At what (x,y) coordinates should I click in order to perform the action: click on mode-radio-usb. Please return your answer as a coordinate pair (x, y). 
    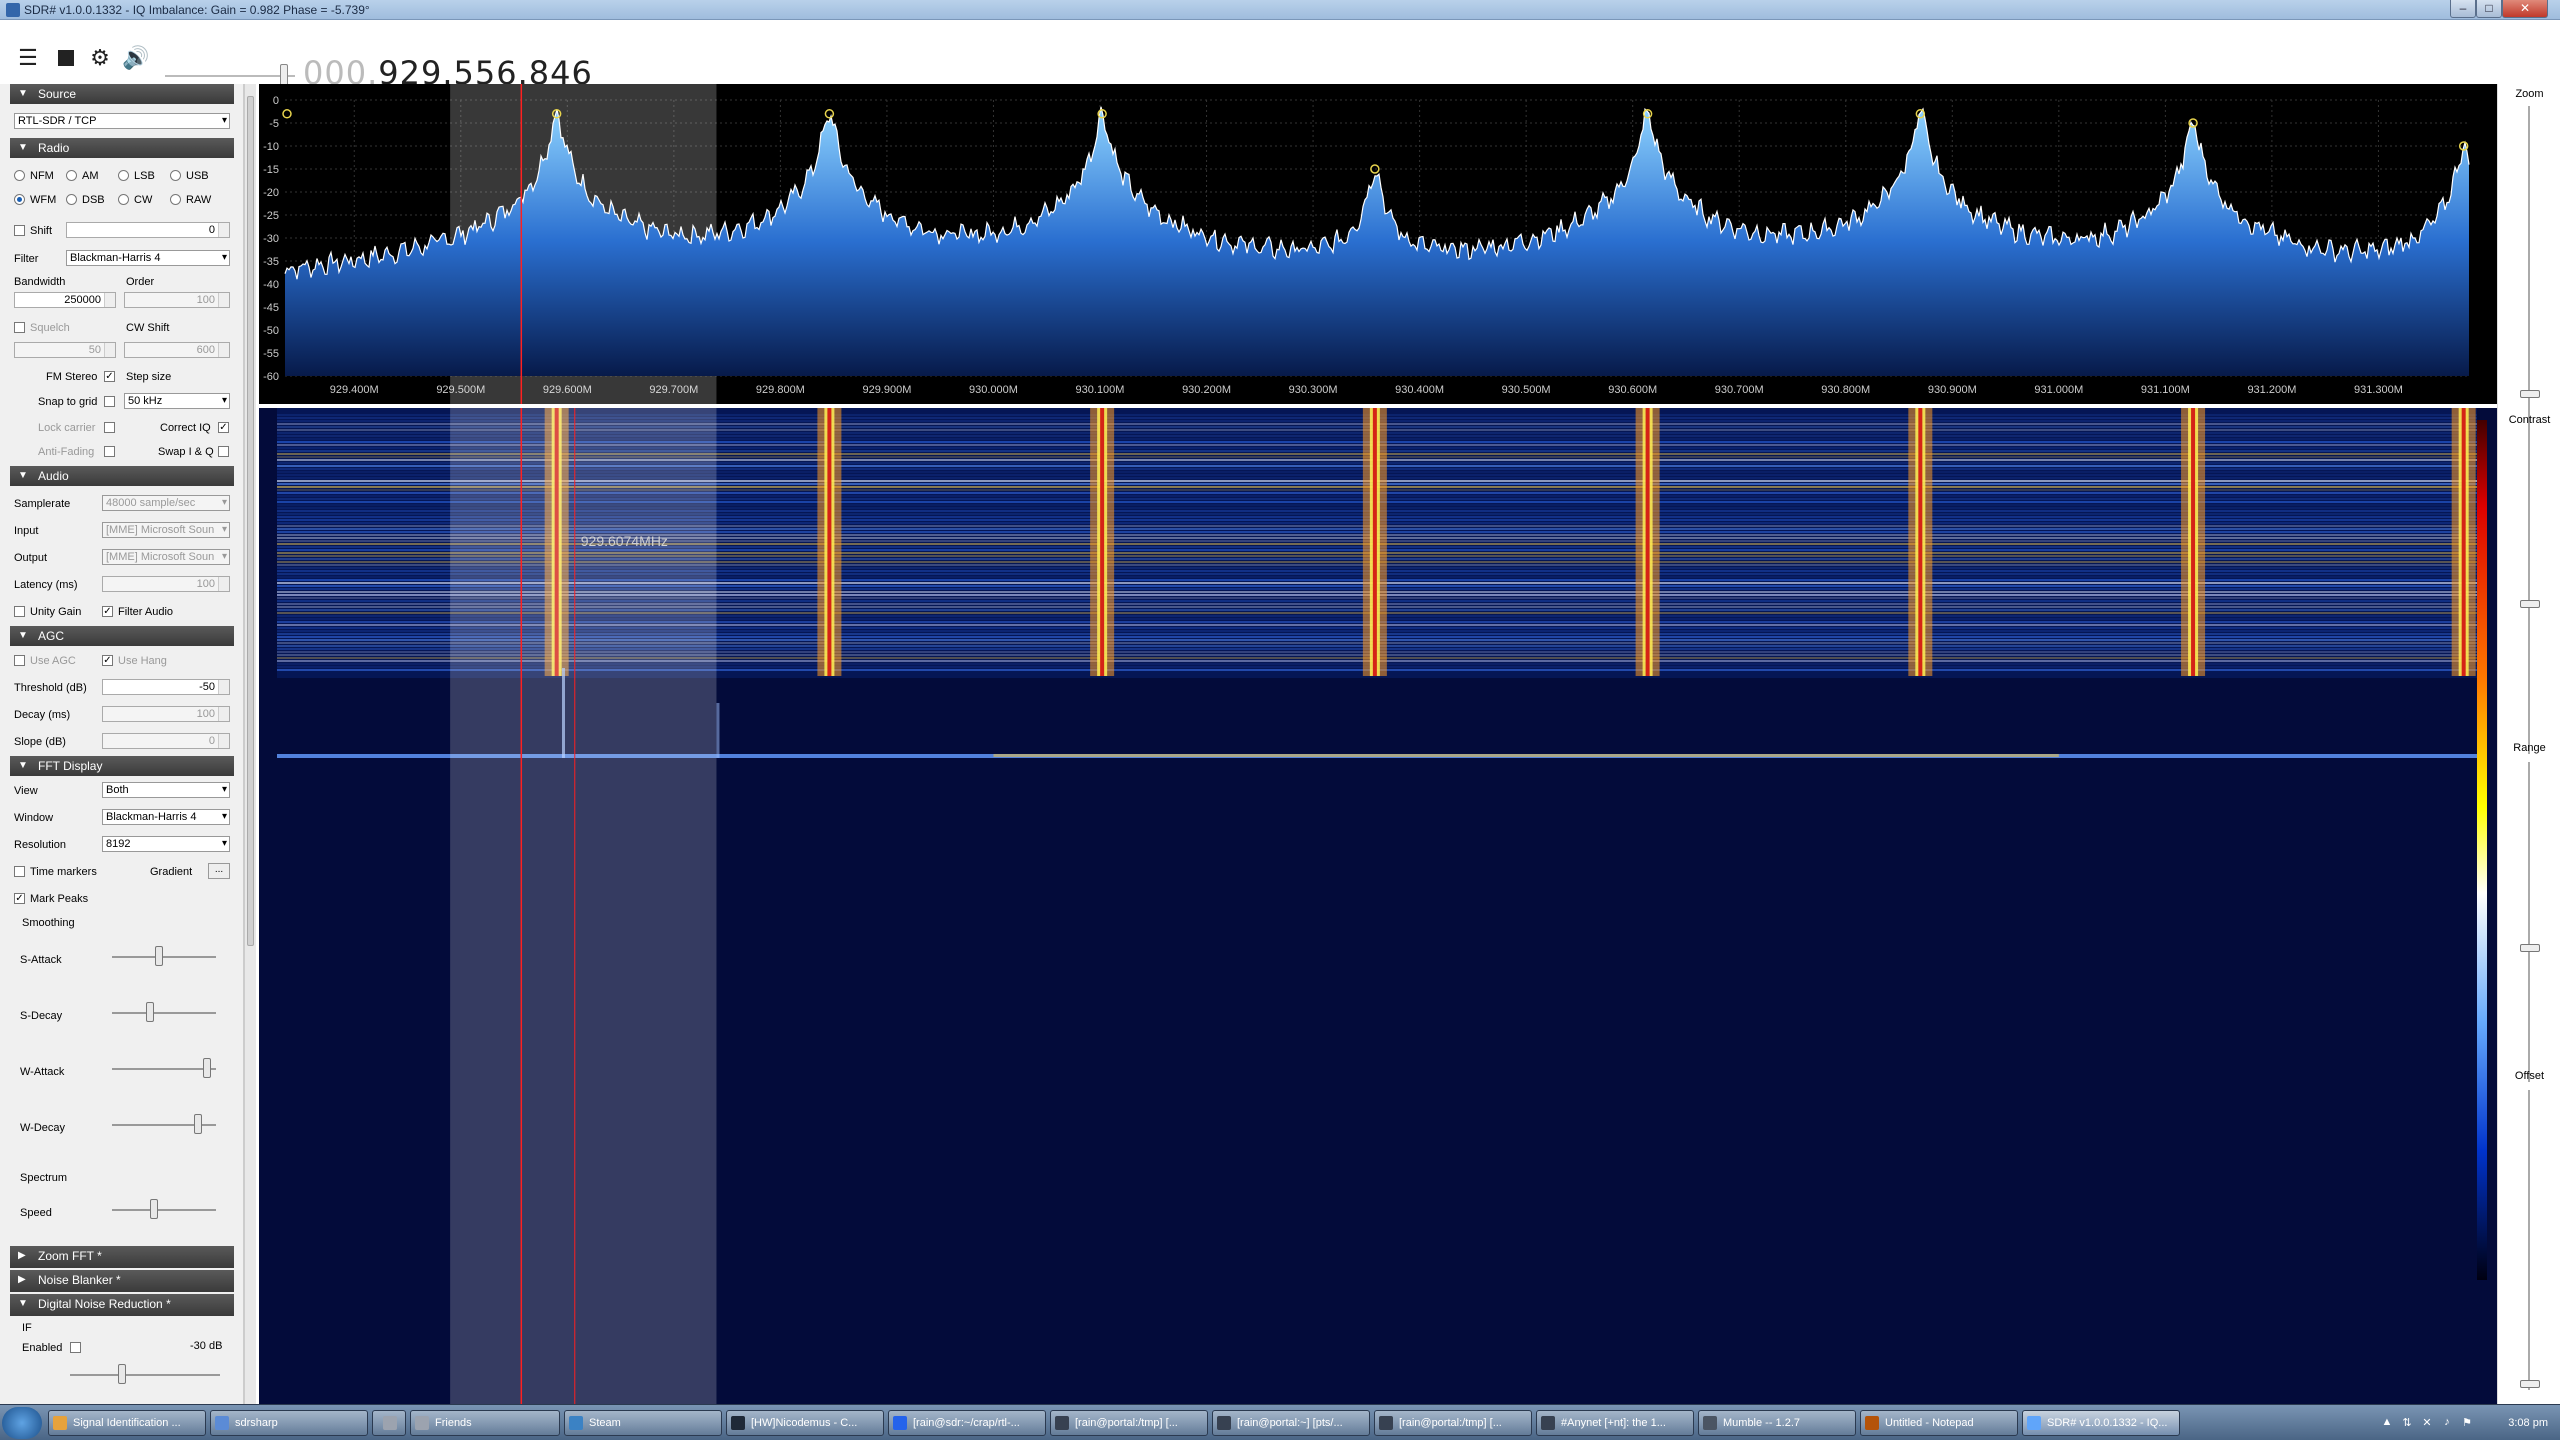
    Looking at the image, I should click on (175, 175).